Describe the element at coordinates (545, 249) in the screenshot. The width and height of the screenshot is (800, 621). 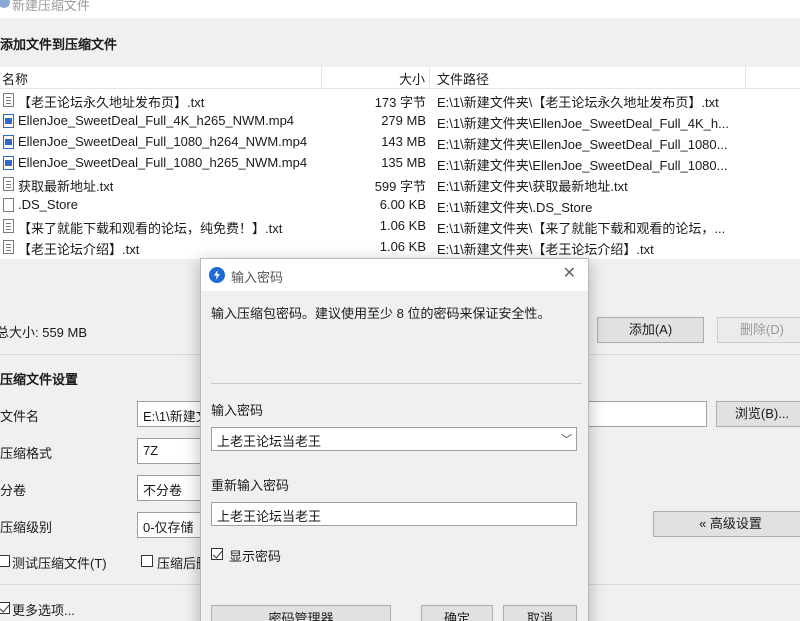
I see `file-path: E:\1\新建文件夹\【老王论坛介绍】.txt` at that location.